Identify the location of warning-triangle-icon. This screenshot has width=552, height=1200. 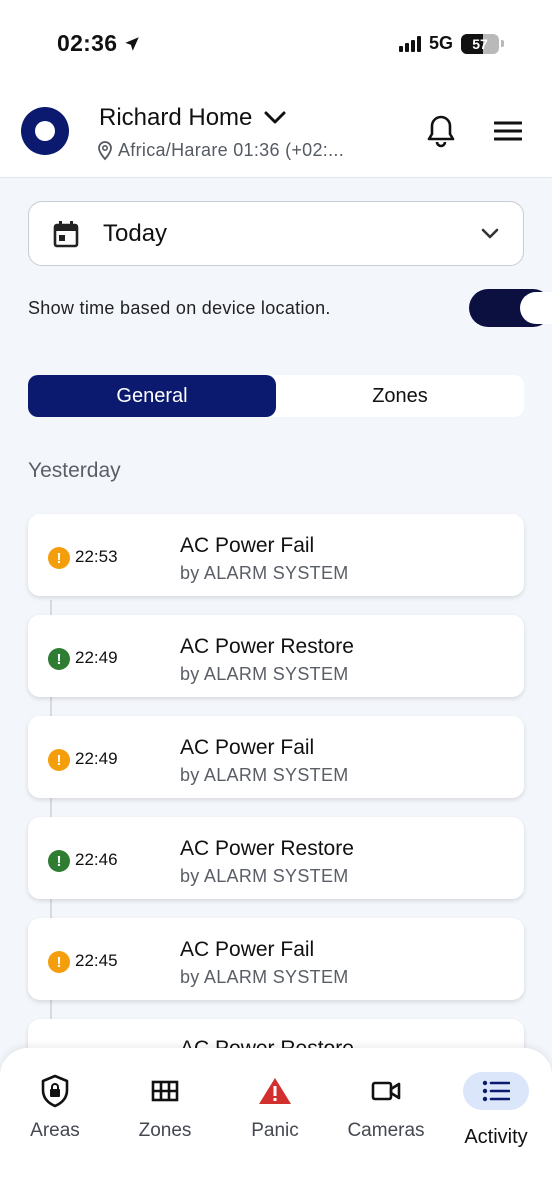
(275, 1091).